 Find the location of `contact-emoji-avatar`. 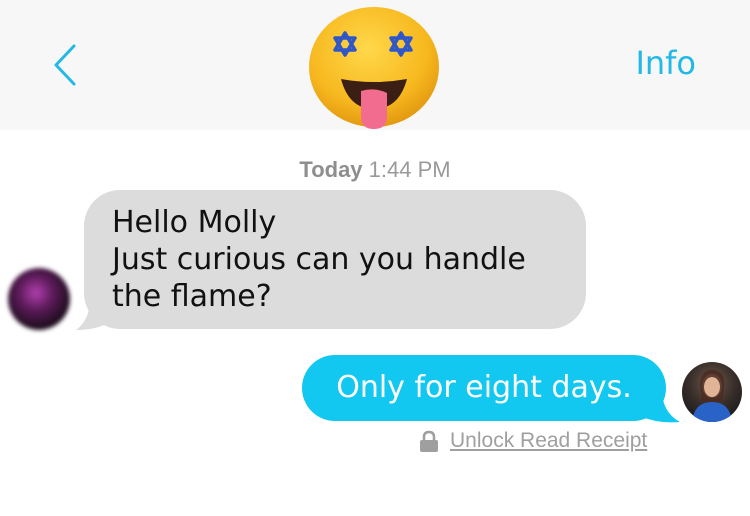

contact-emoji-avatar is located at coordinates (374, 67).